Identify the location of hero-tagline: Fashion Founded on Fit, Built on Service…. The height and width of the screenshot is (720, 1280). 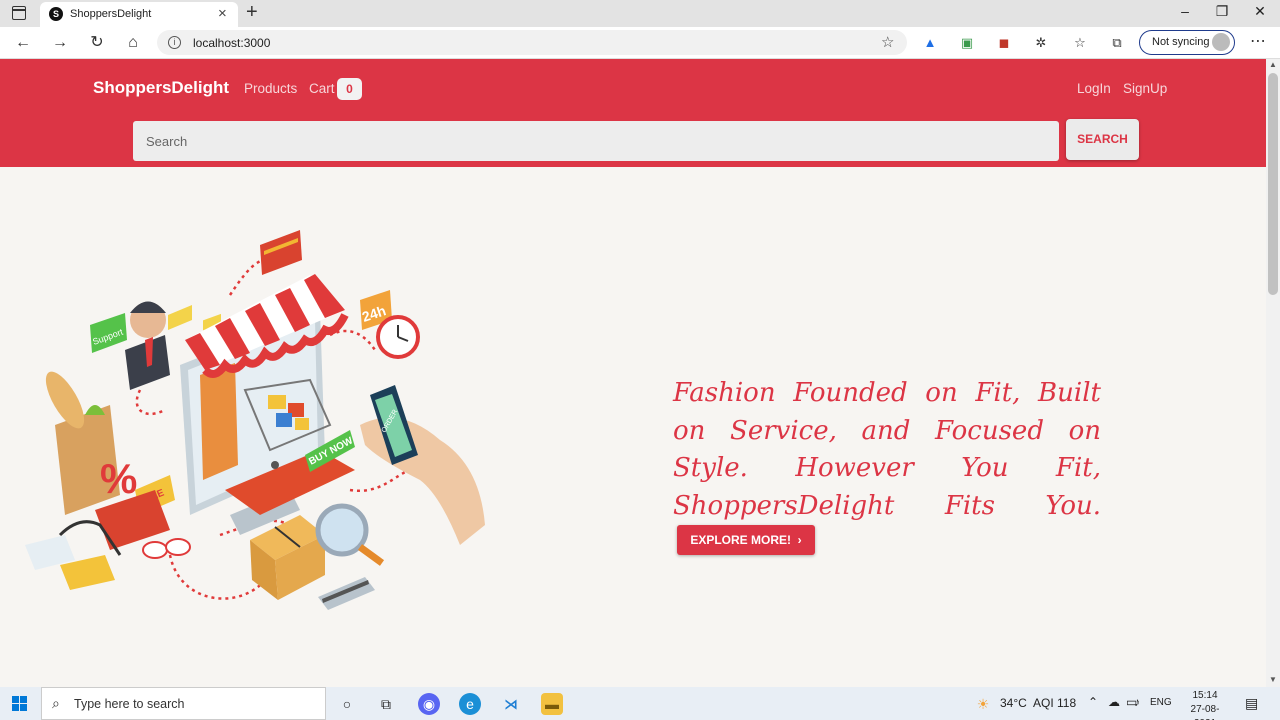
(887, 469).